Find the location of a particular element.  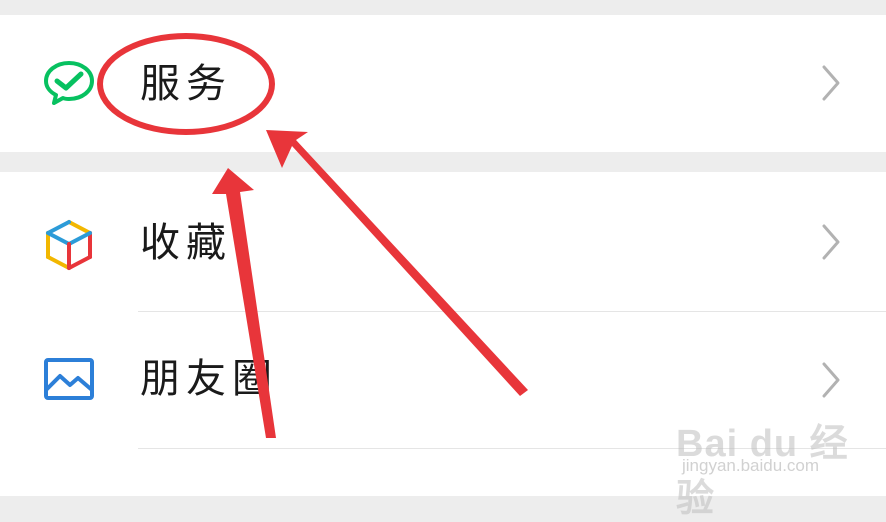

menu-label-services: 服务 is located at coordinates (186, 84).